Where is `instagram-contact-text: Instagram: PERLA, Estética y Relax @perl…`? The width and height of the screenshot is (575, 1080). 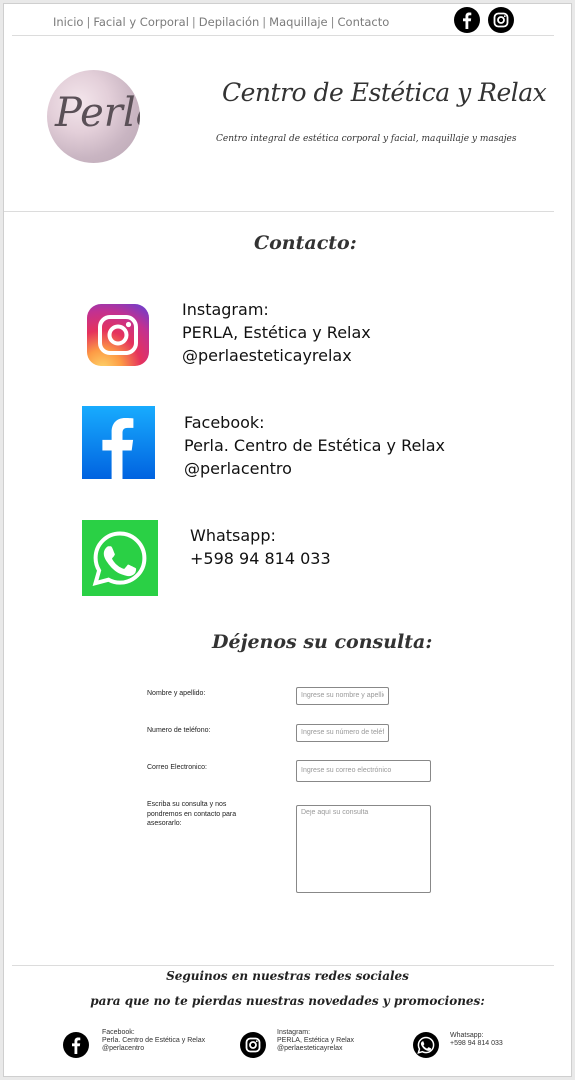 instagram-contact-text: Instagram: PERLA, Estética y Relax @perl… is located at coordinates (276, 332).